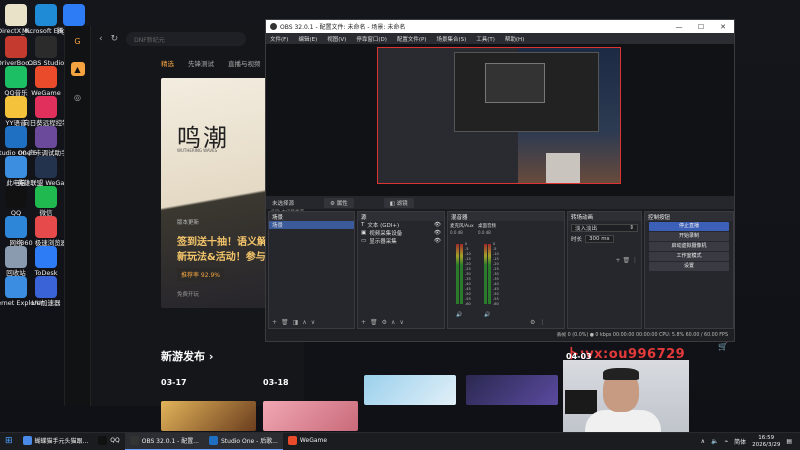 The image size is (800, 450). What do you see at coordinates (186, 39) in the screenshot?
I see `launcher-search-input: DNF新纪元` at bounding box center [186, 39].